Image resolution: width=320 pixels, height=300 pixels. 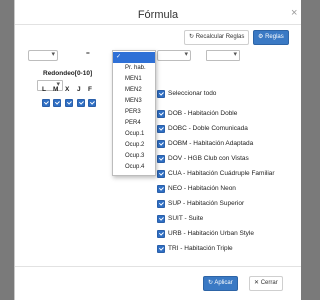 I want to click on room-label: DOBM - Habitación Adaptada, so click(x=211, y=143).